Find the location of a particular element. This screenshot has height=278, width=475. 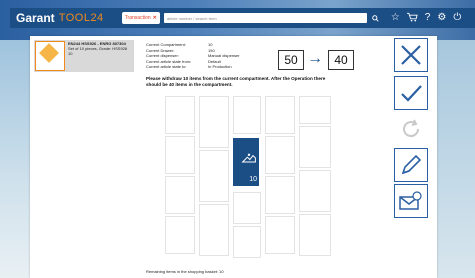

refresh-icon is located at coordinates (411, 128).